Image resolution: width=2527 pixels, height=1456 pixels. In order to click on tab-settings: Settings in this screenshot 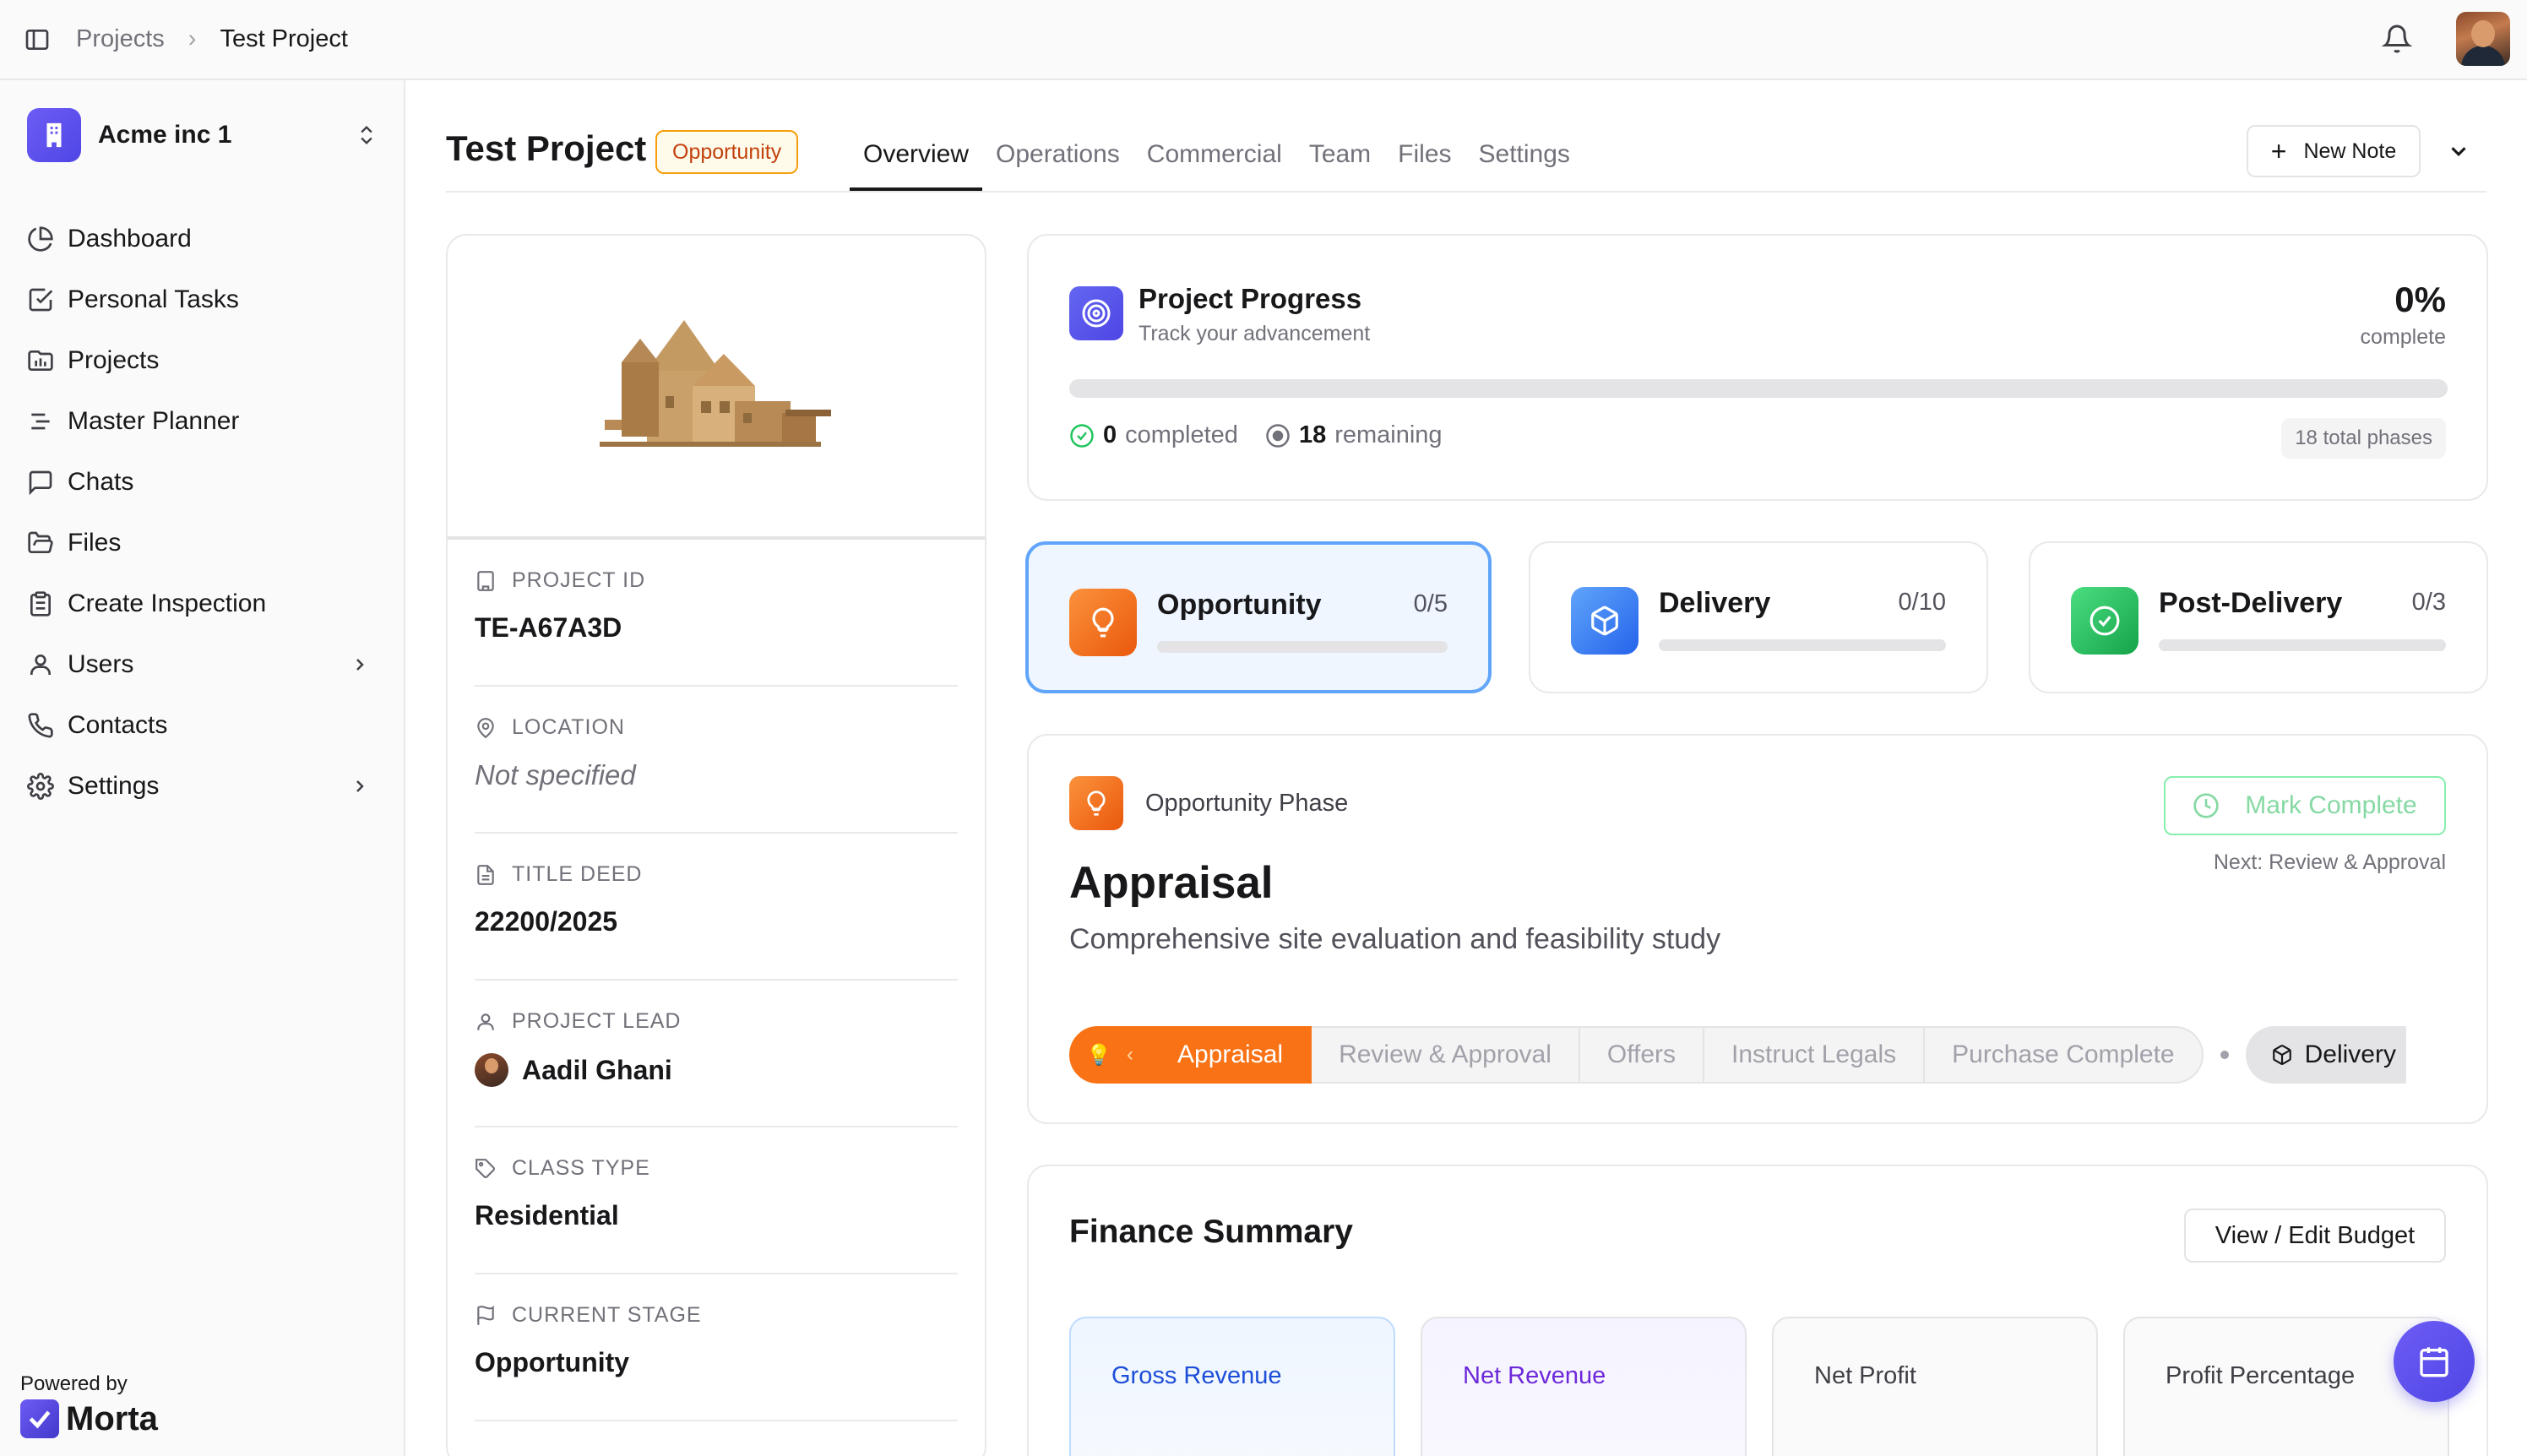, I will do `click(1525, 159)`.